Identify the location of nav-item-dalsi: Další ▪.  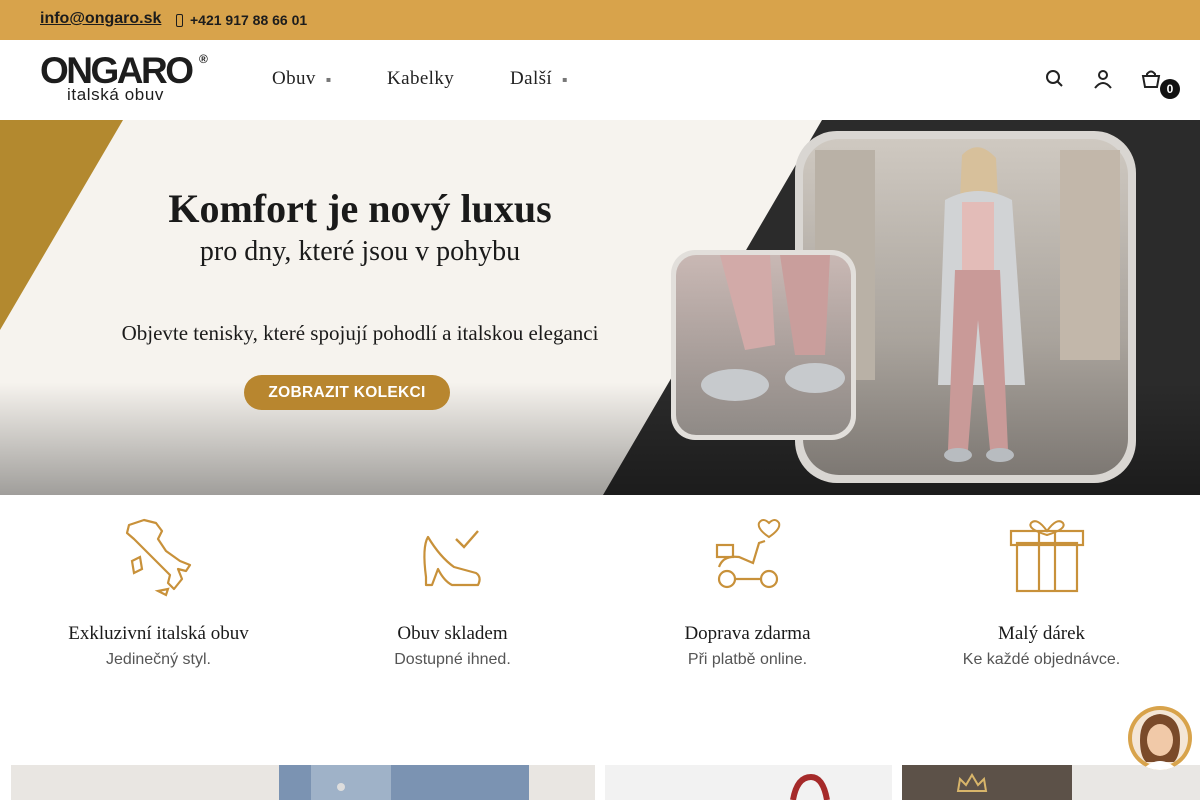
(539, 79).